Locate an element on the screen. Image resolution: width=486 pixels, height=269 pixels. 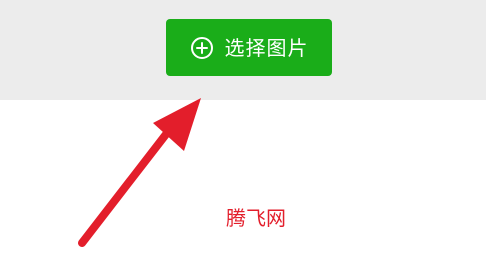
select-image-button: 选择图片 is located at coordinates (249, 47).